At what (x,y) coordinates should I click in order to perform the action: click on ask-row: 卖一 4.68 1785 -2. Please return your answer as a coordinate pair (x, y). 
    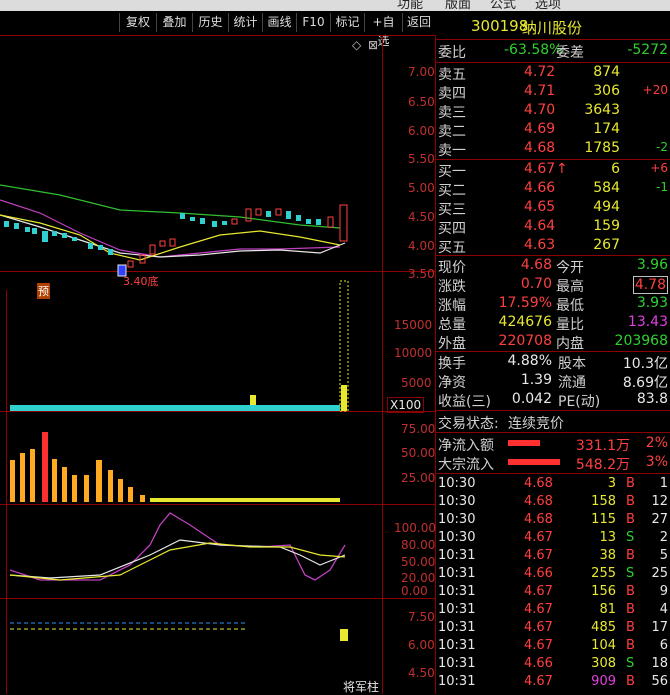
    Looking at the image, I should click on (553, 149).